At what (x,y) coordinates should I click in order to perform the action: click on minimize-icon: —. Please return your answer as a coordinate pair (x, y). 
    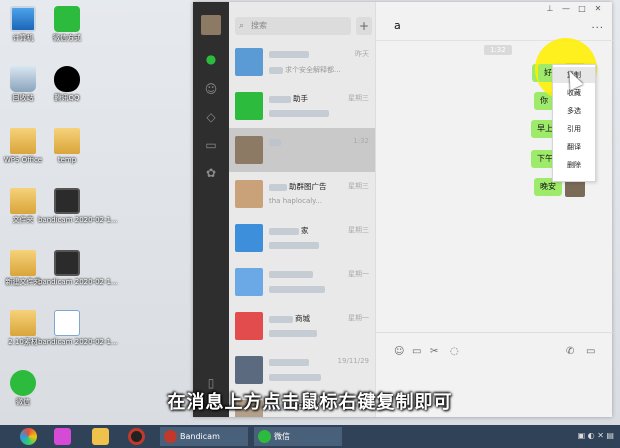
    Looking at the image, I should click on (566, 8).